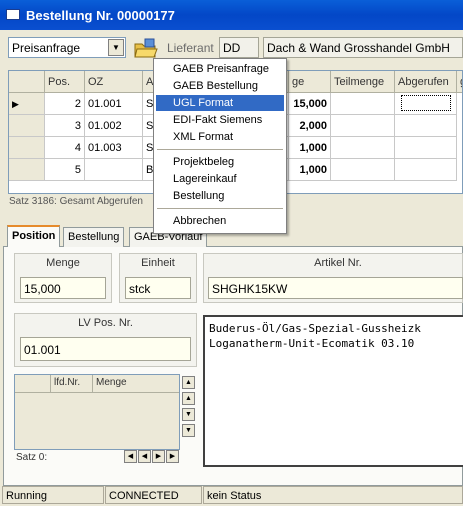 The height and width of the screenshot is (506, 463). I want to click on scroll-up-icon: ▲, so click(188, 398).